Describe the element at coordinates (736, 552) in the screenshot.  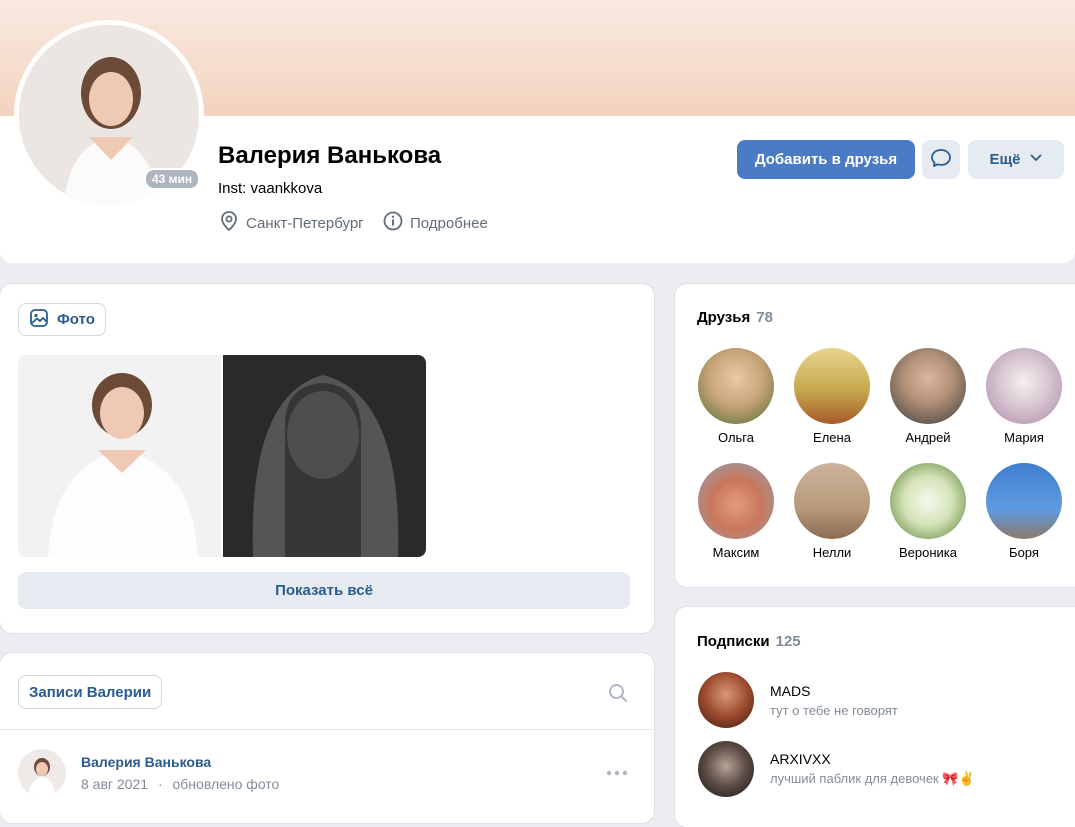
I see `friend-name: Максим` at that location.